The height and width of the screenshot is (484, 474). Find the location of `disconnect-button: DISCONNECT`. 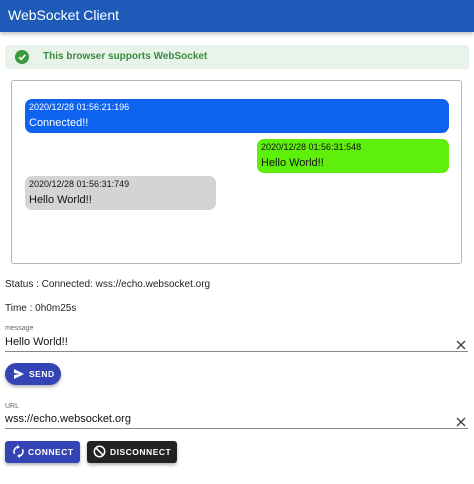

disconnect-button: DISCONNECT is located at coordinates (132, 452).